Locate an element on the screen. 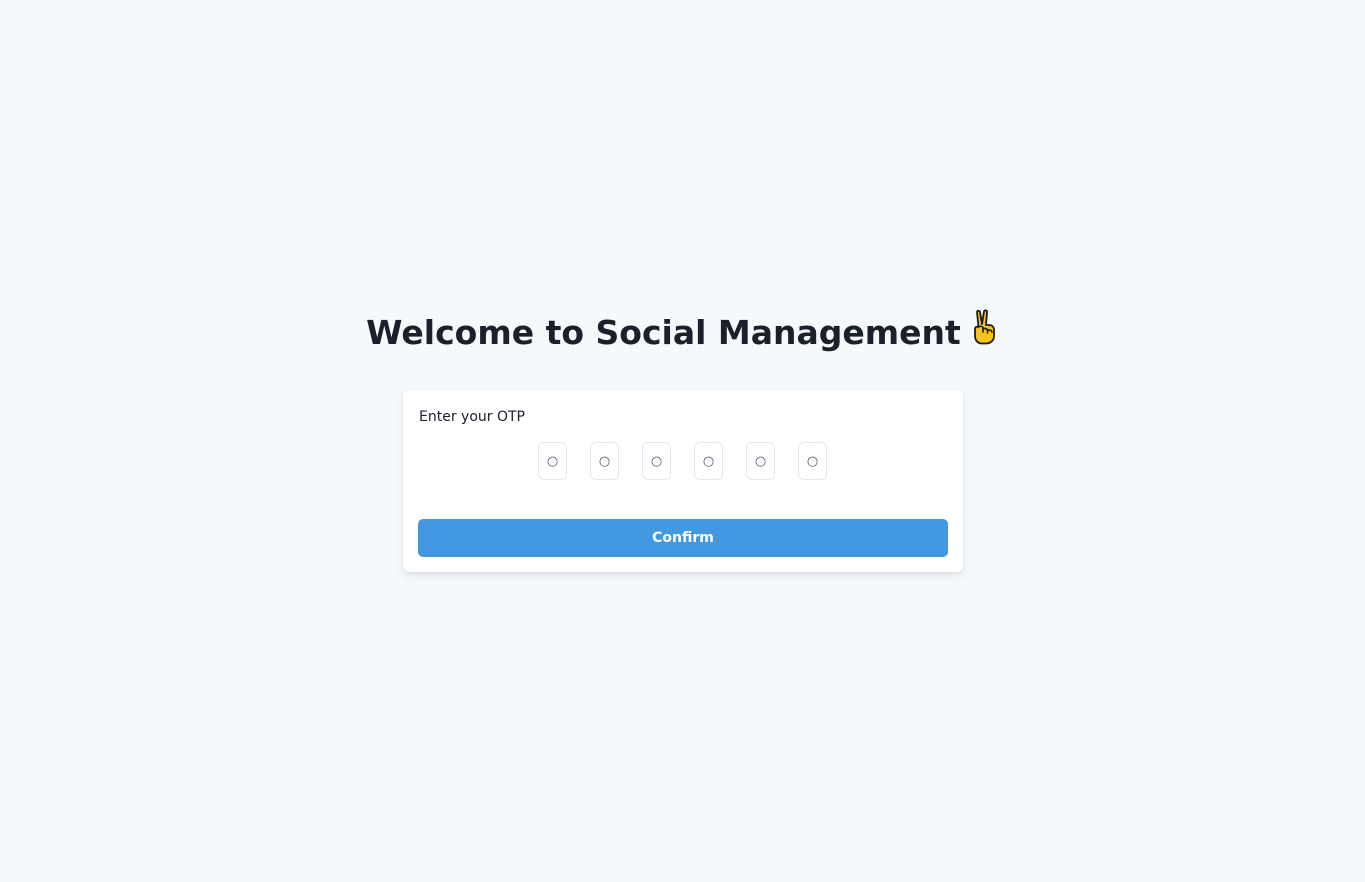 This screenshot has width=1365, height=882. otp-input-row is located at coordinates (683, 461).